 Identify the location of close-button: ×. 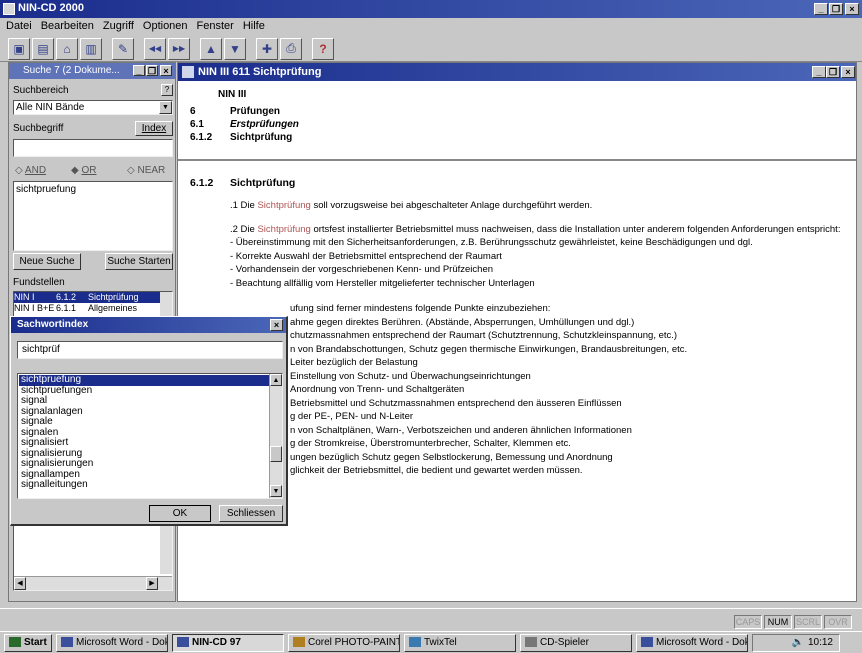
(852, 9).